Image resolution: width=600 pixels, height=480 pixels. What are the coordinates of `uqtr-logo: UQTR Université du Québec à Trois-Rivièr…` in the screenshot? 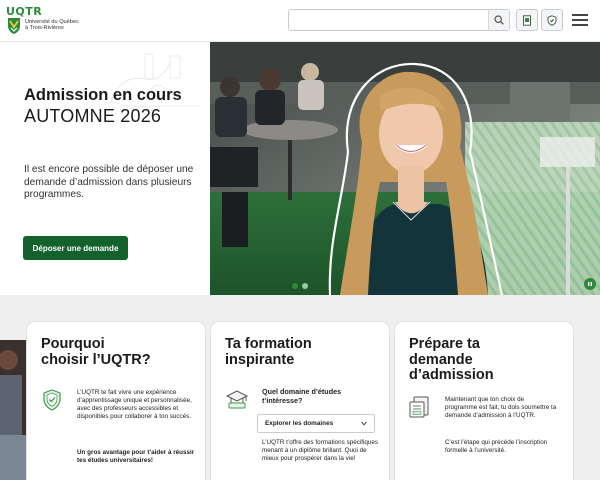 It's located at (51, 21).